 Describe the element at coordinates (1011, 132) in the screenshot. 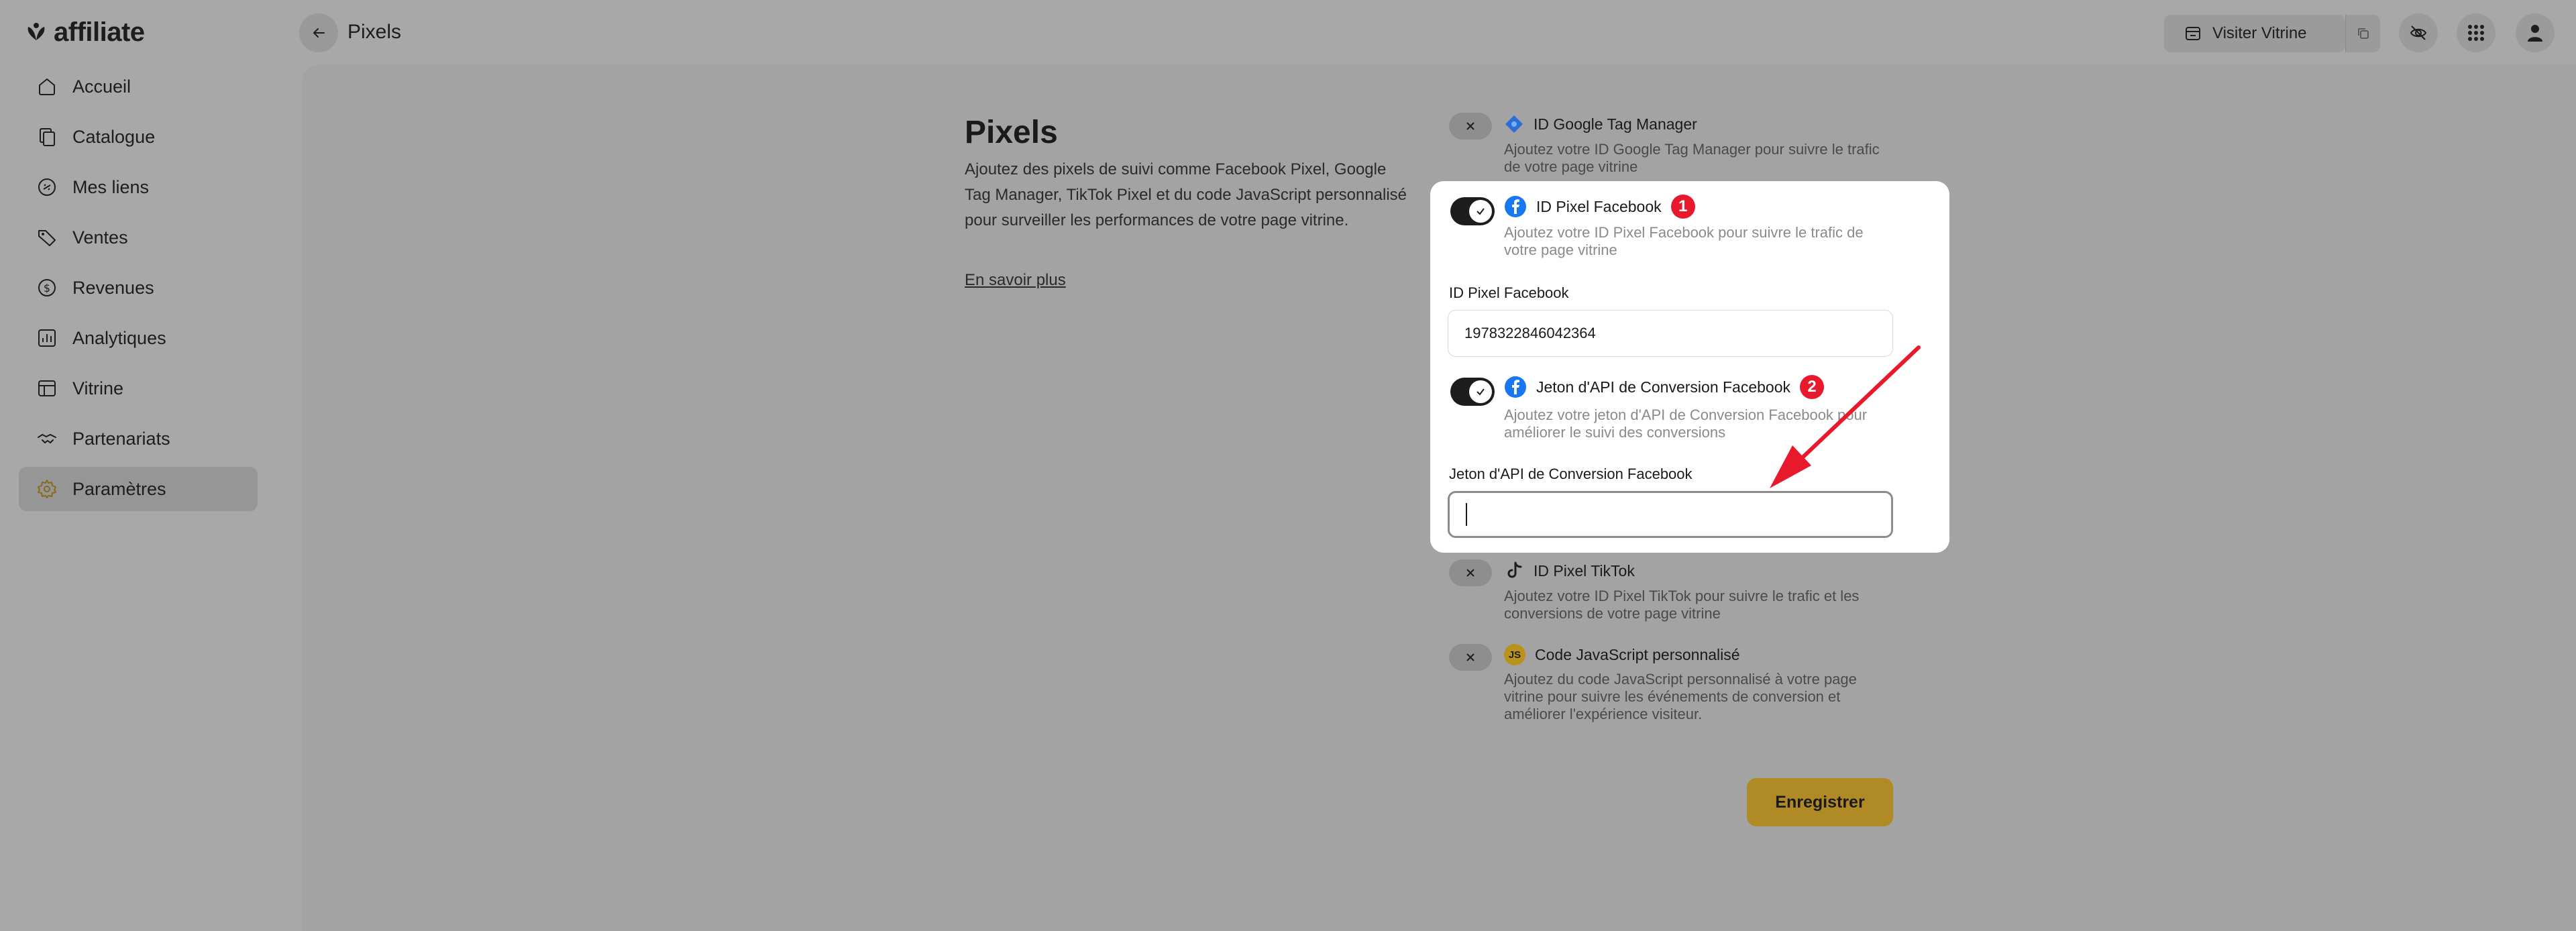

I see `section-title: Pixels` at that location.